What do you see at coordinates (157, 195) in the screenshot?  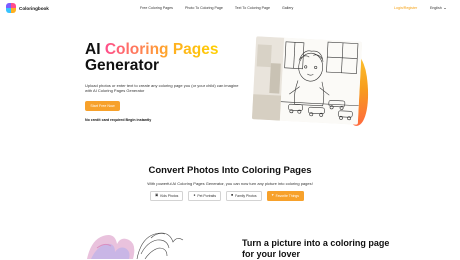 I see `image-icon: ▣` at bounding box center [157, 195].